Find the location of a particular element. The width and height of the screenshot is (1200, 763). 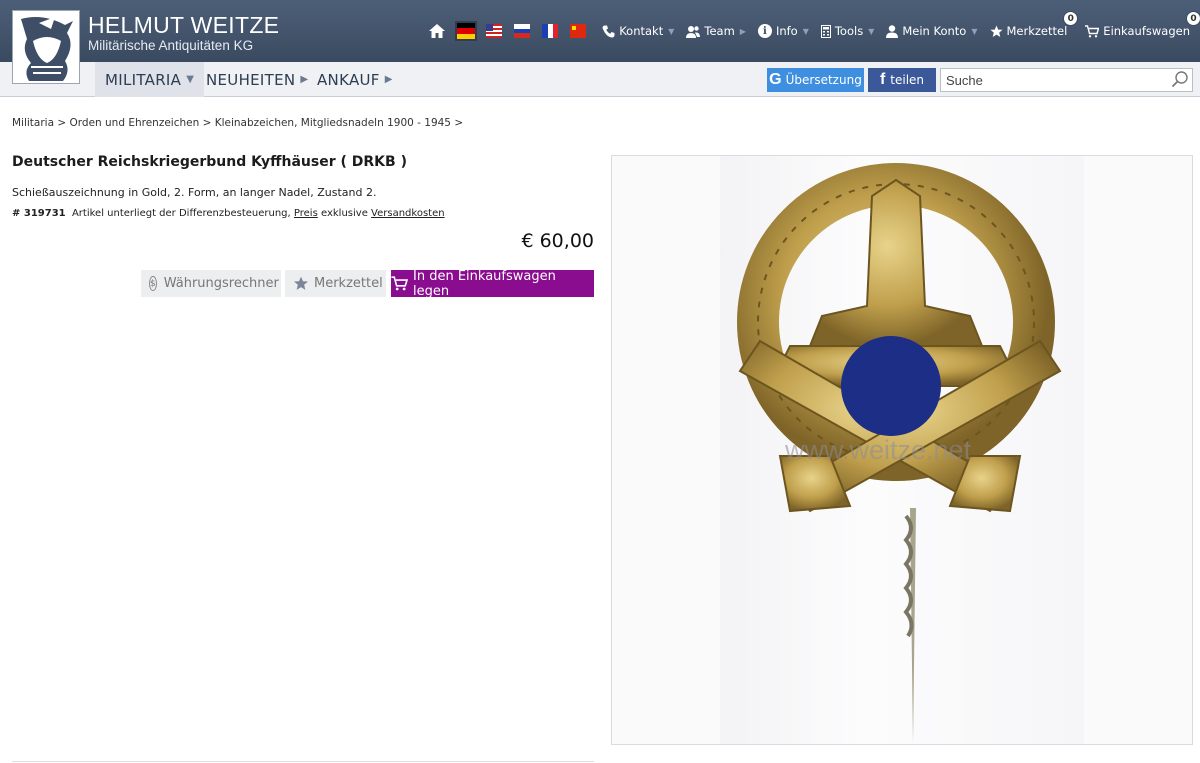

category-neuheiten-label: NEUHEITEN is located at coordinates (251, 79).